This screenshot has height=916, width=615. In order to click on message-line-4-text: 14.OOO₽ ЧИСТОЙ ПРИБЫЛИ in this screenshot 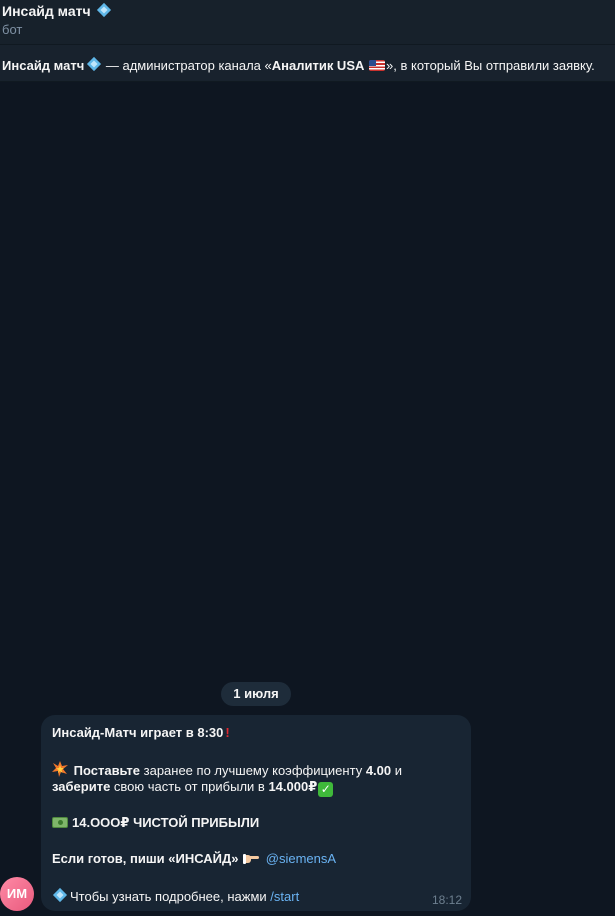, I will do `click(166, 822)`.